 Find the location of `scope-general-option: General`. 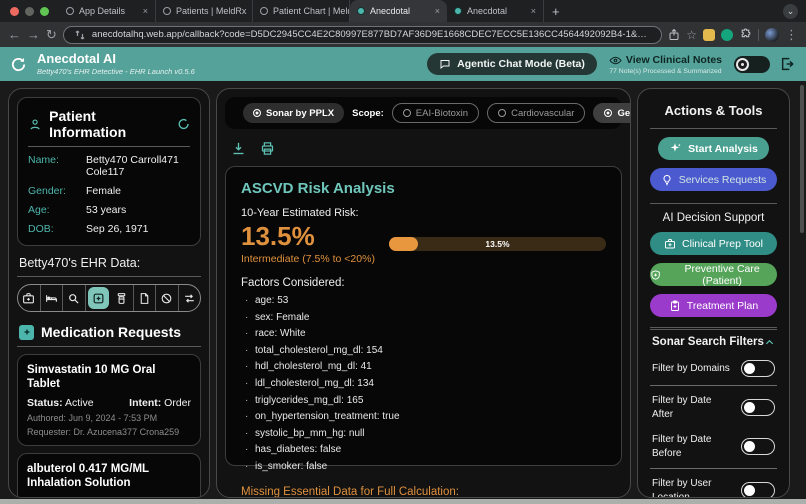

scope-general-option: General is located at coordinates (611, 113).